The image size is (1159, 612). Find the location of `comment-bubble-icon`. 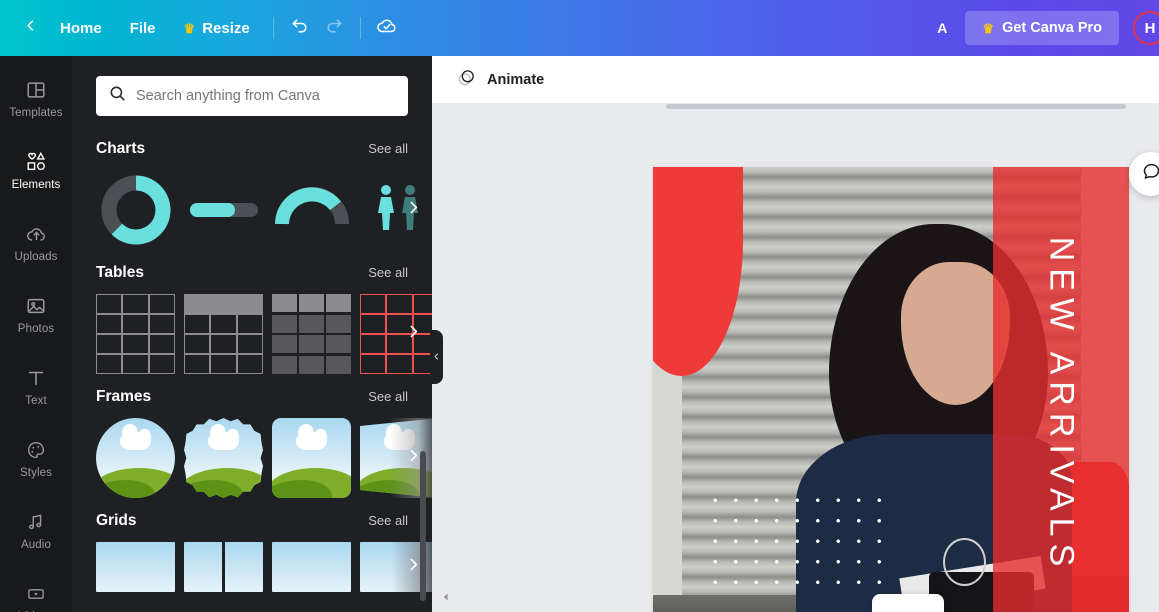

comment-bubble-icon is located at coordinates (1150, 174).